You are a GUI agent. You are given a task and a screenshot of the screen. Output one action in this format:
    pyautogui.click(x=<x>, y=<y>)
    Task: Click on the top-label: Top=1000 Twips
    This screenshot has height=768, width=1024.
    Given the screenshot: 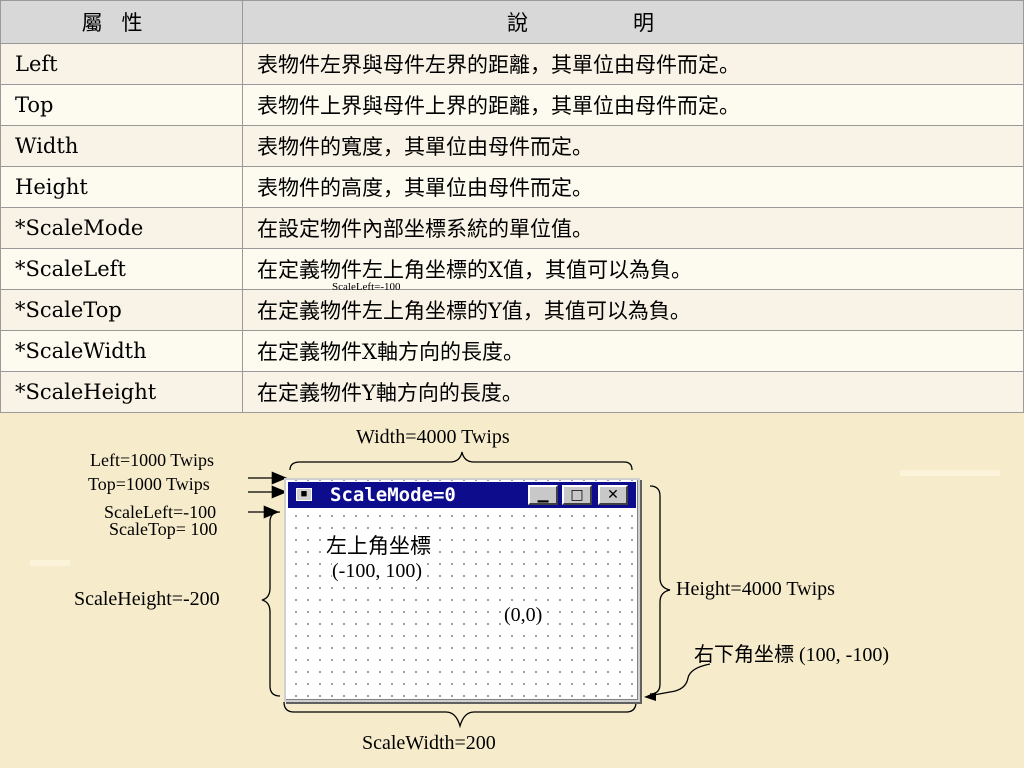 What is the action you would take?
    pyautogui.click(x=149, y=484)
    